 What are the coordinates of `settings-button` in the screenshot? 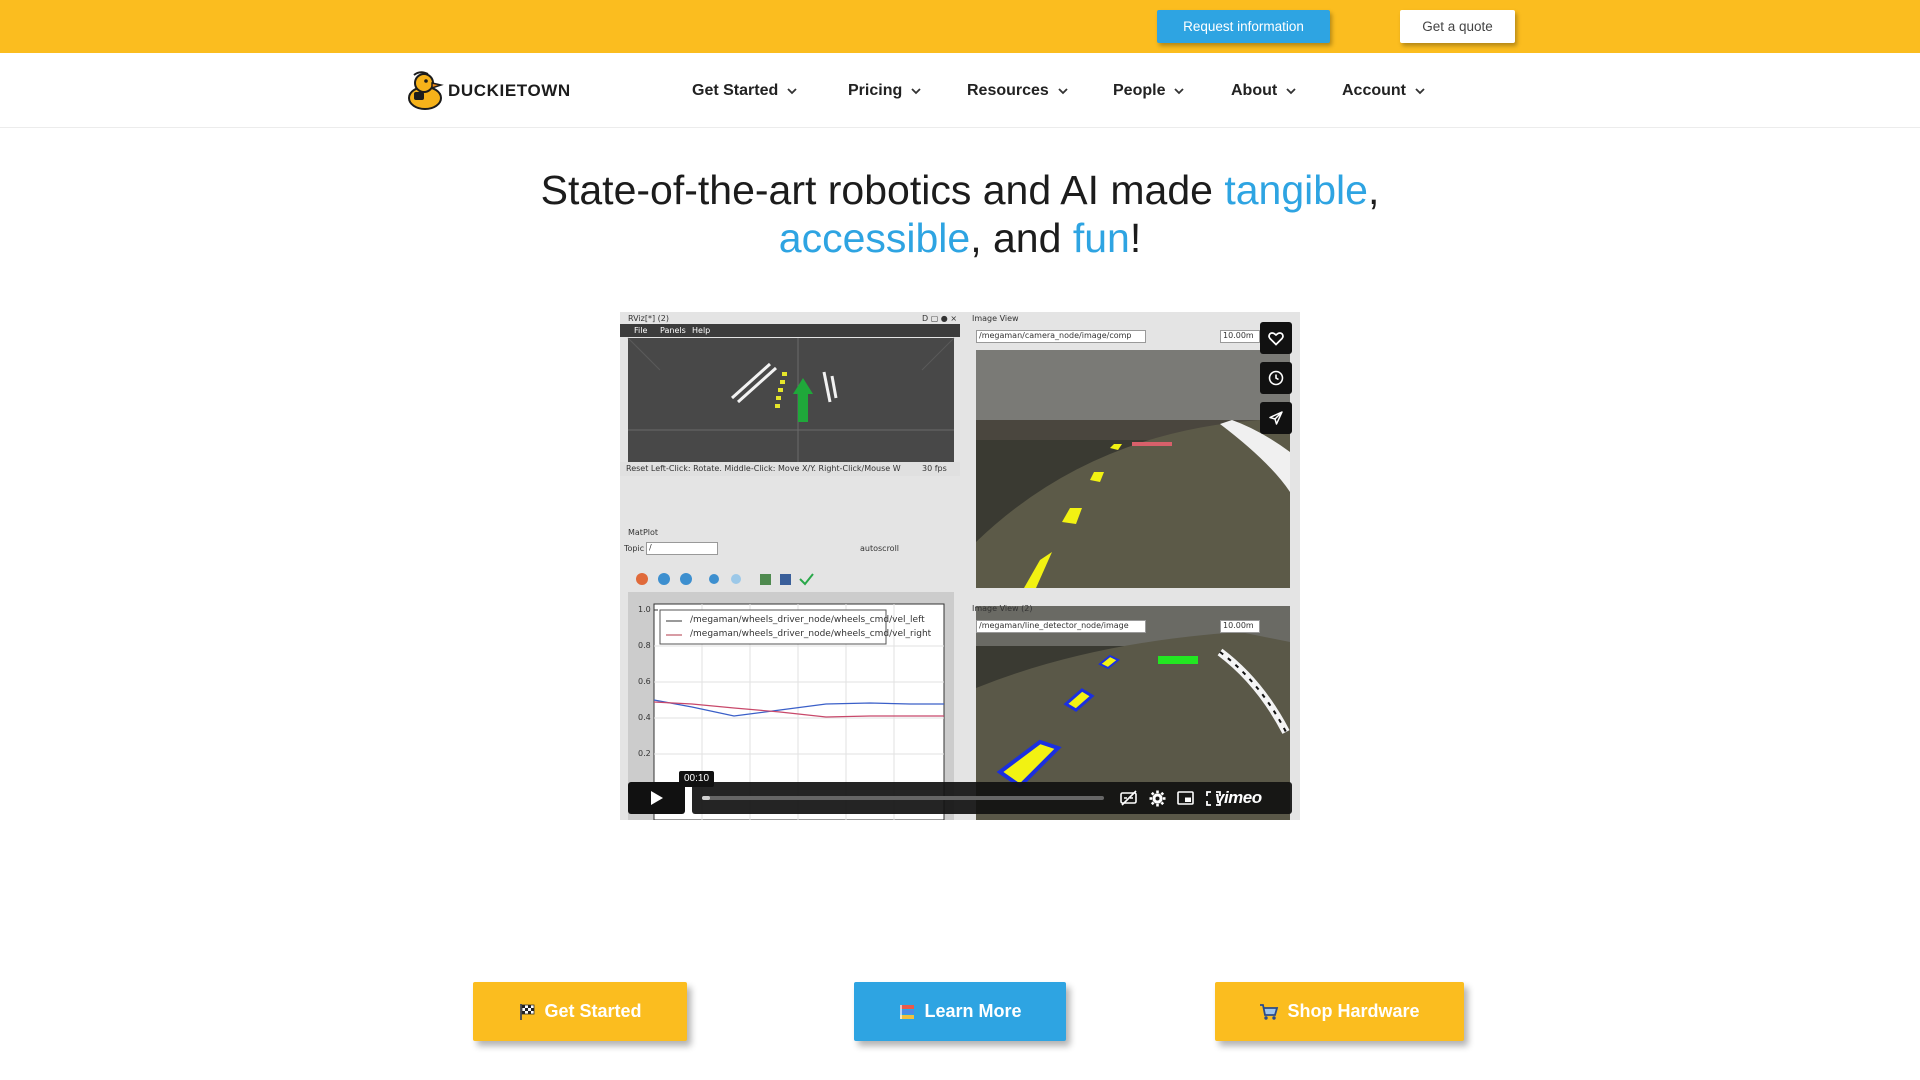 It's located at (1157, 798).